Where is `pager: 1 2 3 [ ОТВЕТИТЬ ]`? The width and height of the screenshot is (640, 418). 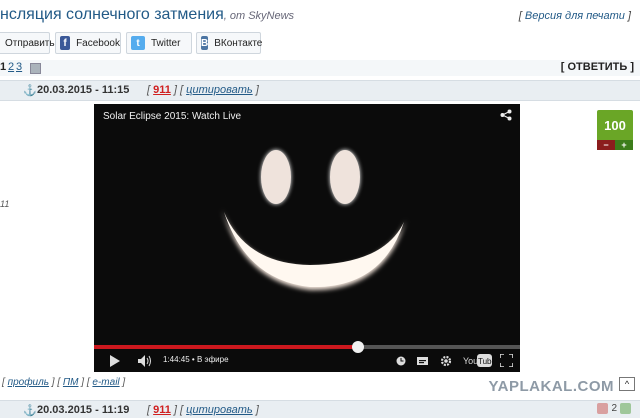 pager: 1 2 3 [ ОТВЕТИТЬ ] is located at coordinates (320, 68).